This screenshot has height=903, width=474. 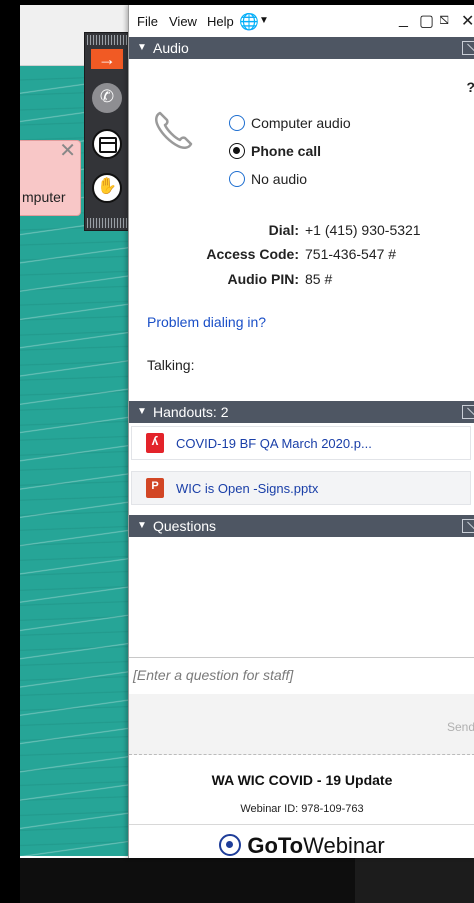 I want to click on brand-goto: GoTo, so click(x=275, y=845).